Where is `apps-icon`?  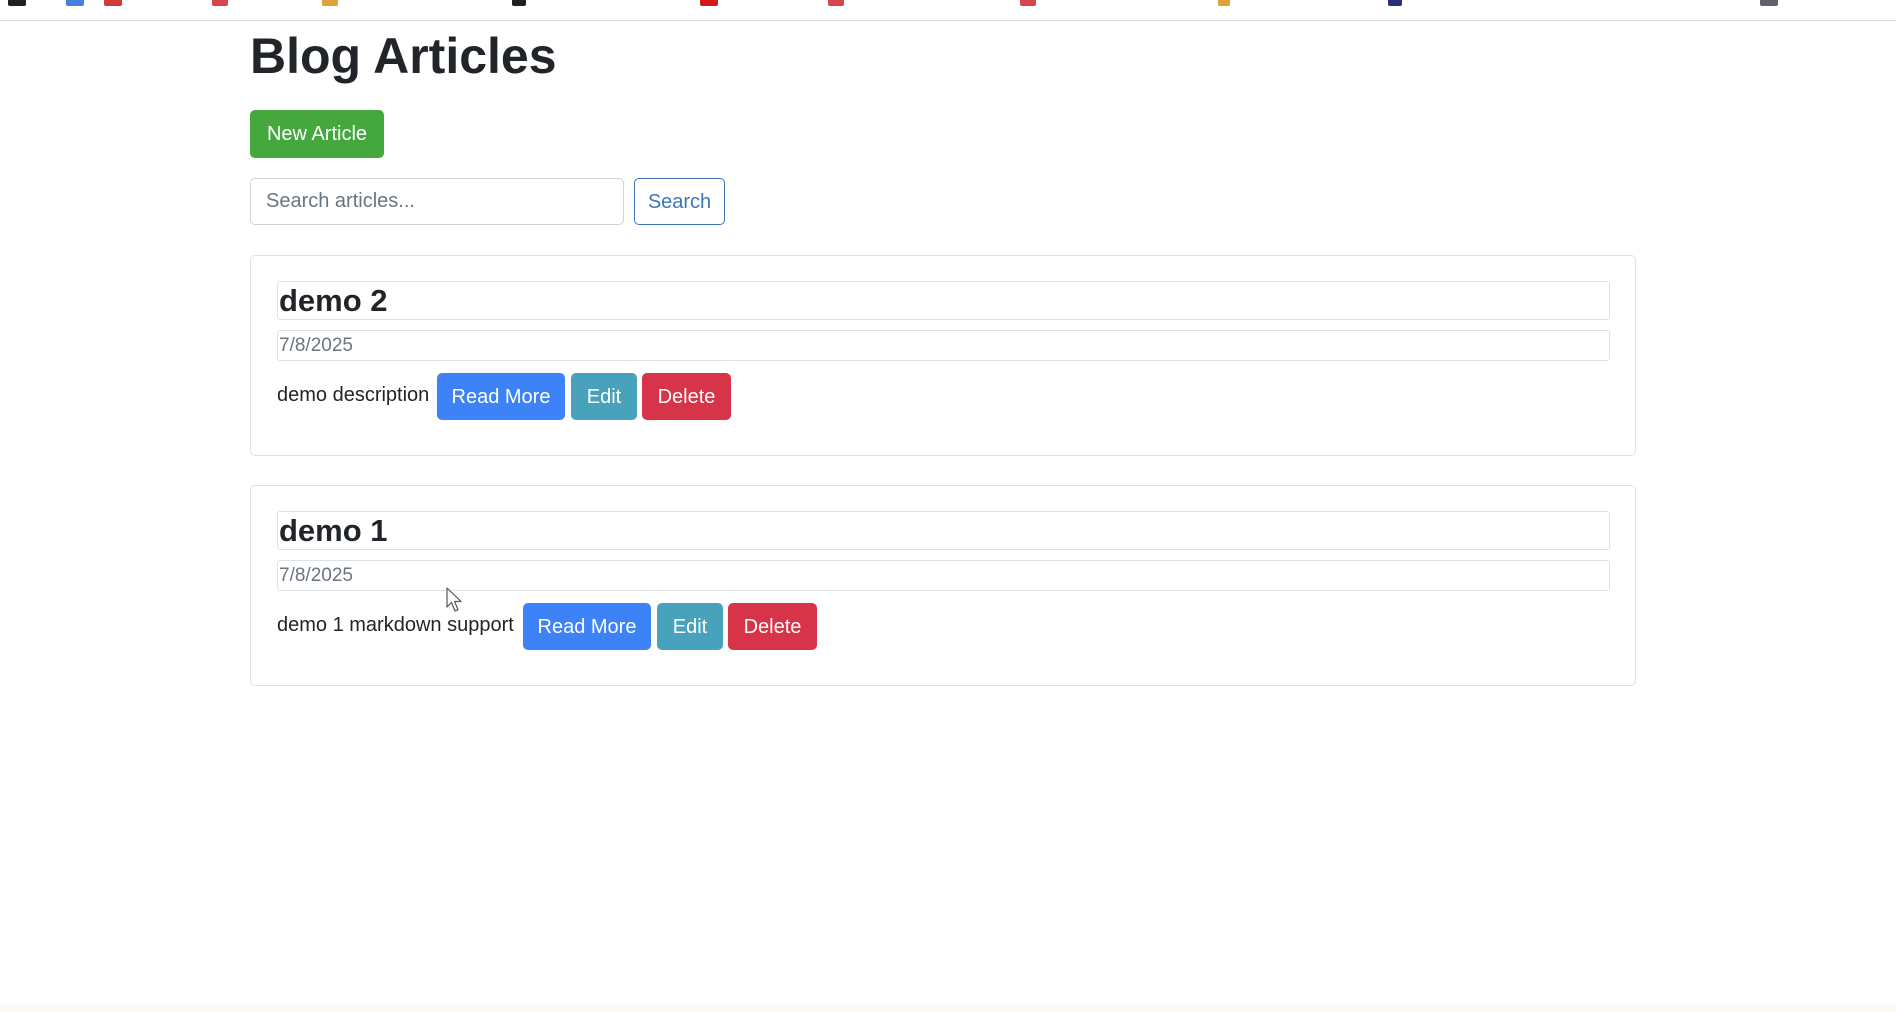 apps-icon is located at coordinates (17, 3).